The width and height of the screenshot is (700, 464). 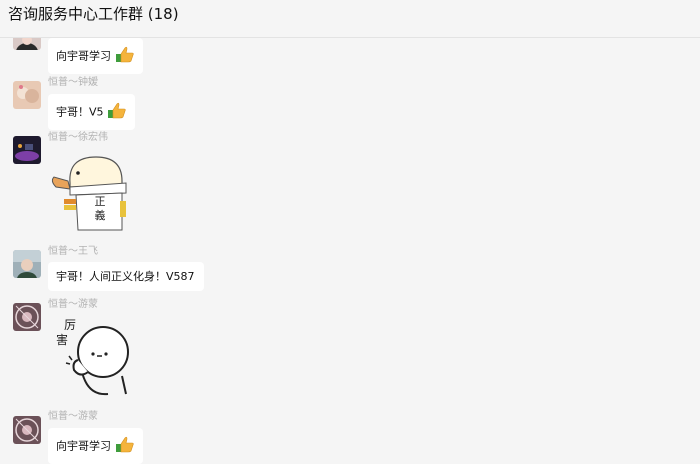 I want to click on sender-name: 恒普～徐宏伟, so click(x=78, y=137).